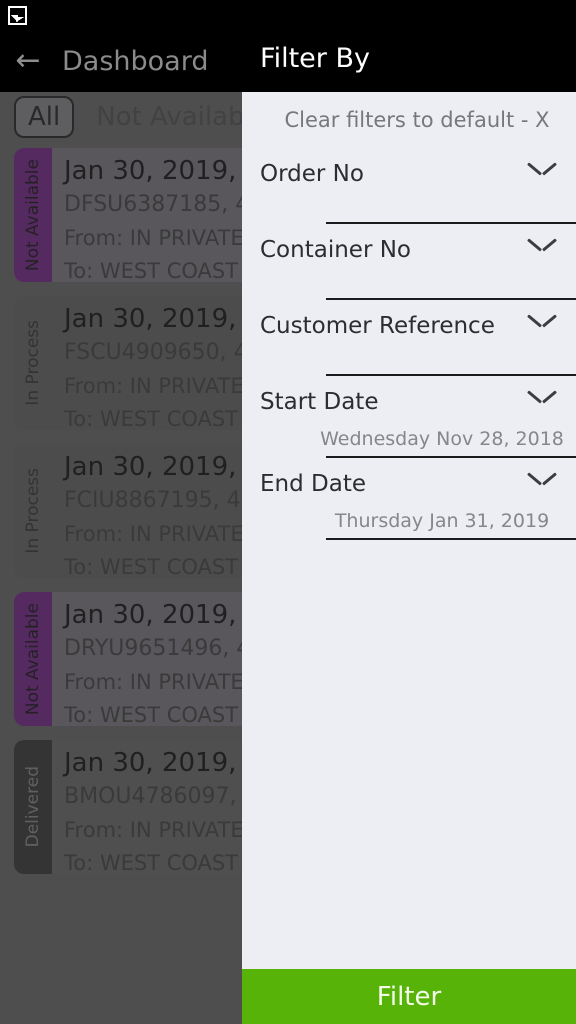  Describe the element at coordinates (17, 15) in the screenshot. I see `image-icon` at that location.